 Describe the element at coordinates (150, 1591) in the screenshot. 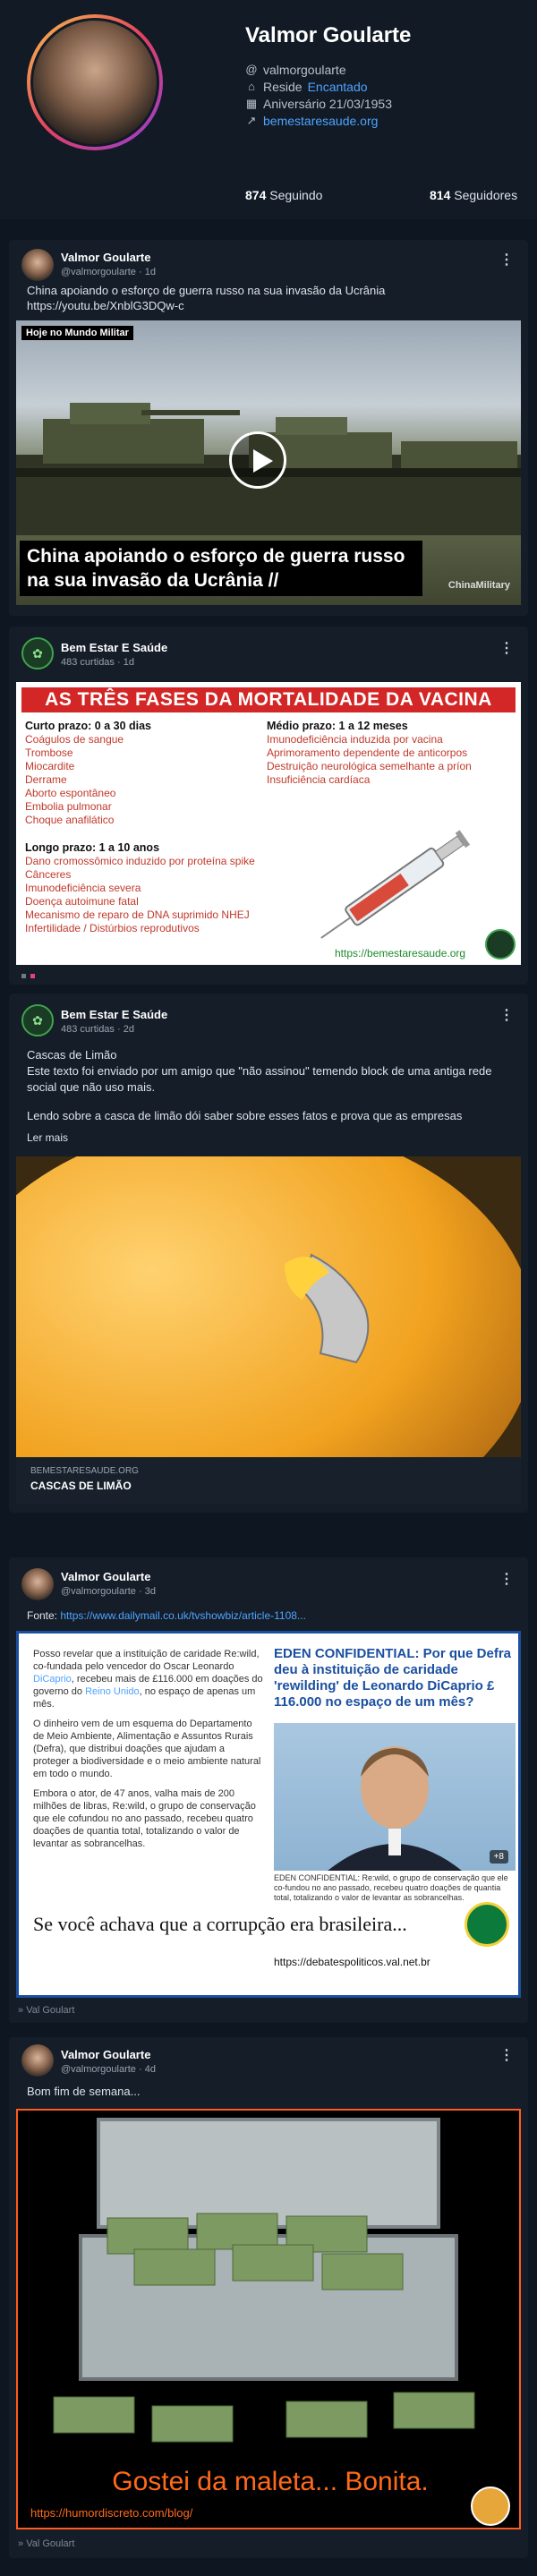

I see `post-time: 3d` at that location.